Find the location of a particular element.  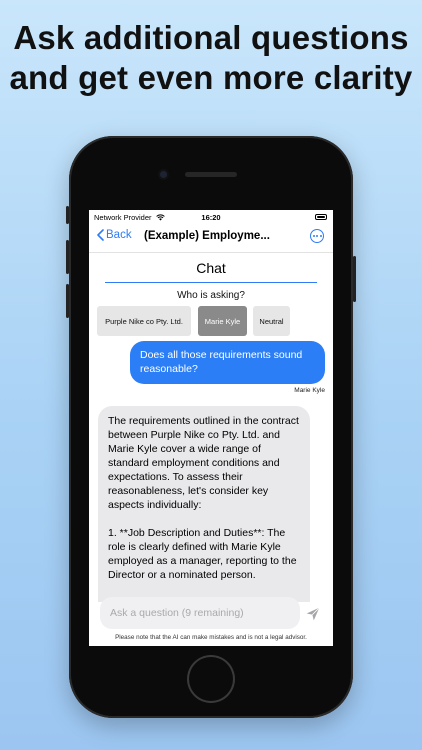

power-button is located at coordinates (354, 279).